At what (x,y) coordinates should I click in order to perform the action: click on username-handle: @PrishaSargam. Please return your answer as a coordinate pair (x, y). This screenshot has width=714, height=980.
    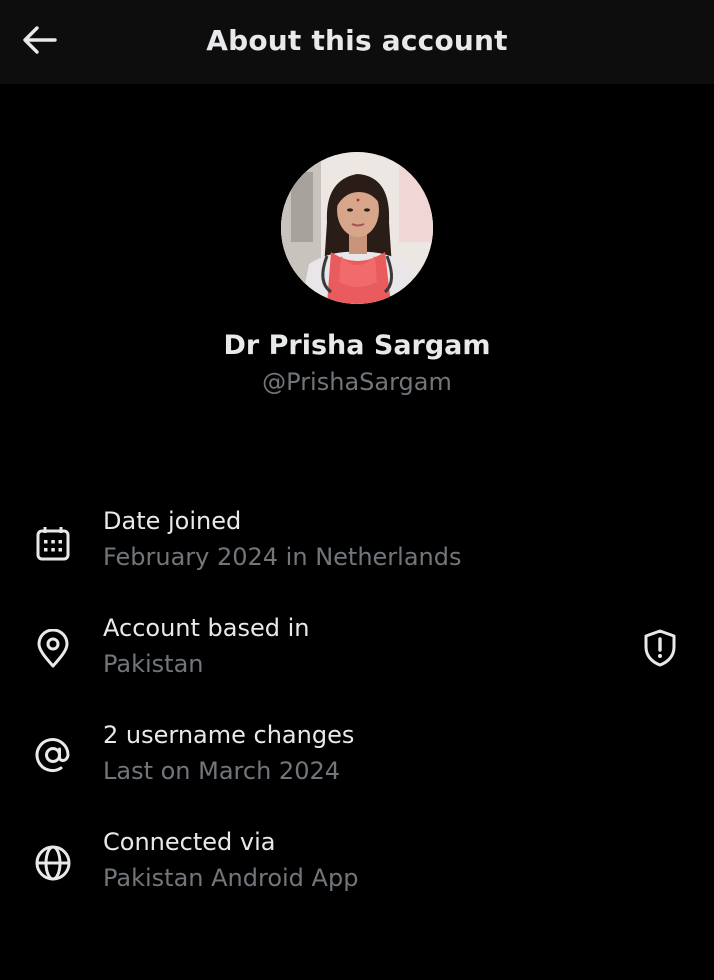
    Looking at the image, I should click on (357, 382).